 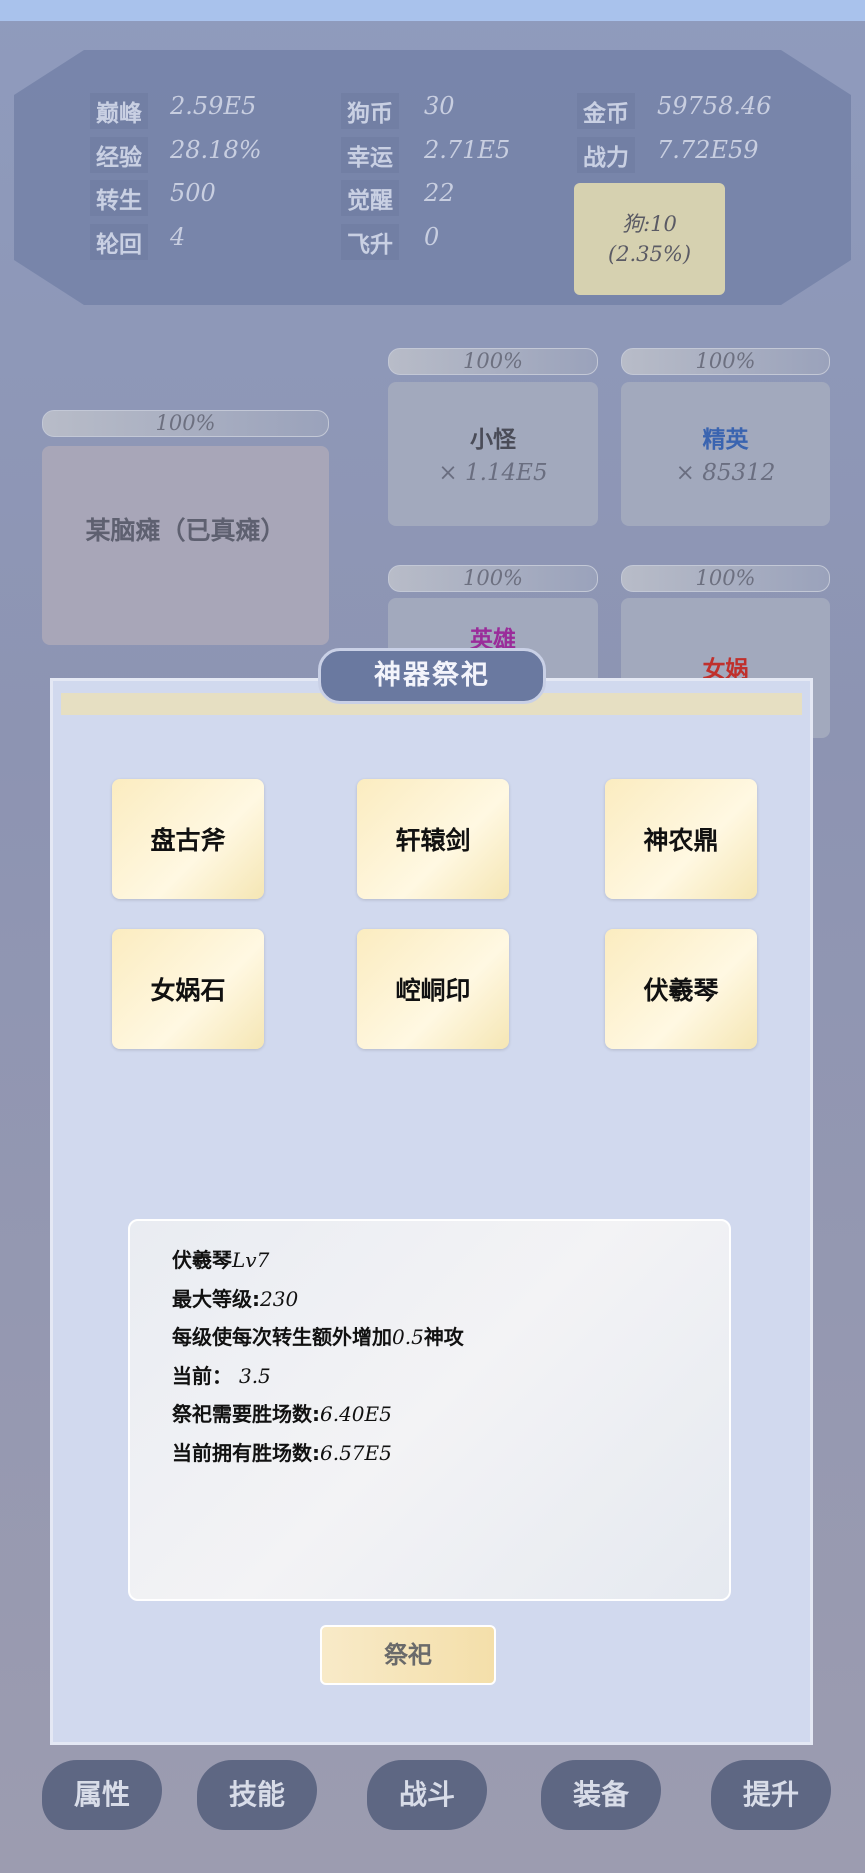 What do you see at coordinates (257, 1795) in the screenshot?
I see `nav-tab: 技能` at bounding box center [257, 1795].